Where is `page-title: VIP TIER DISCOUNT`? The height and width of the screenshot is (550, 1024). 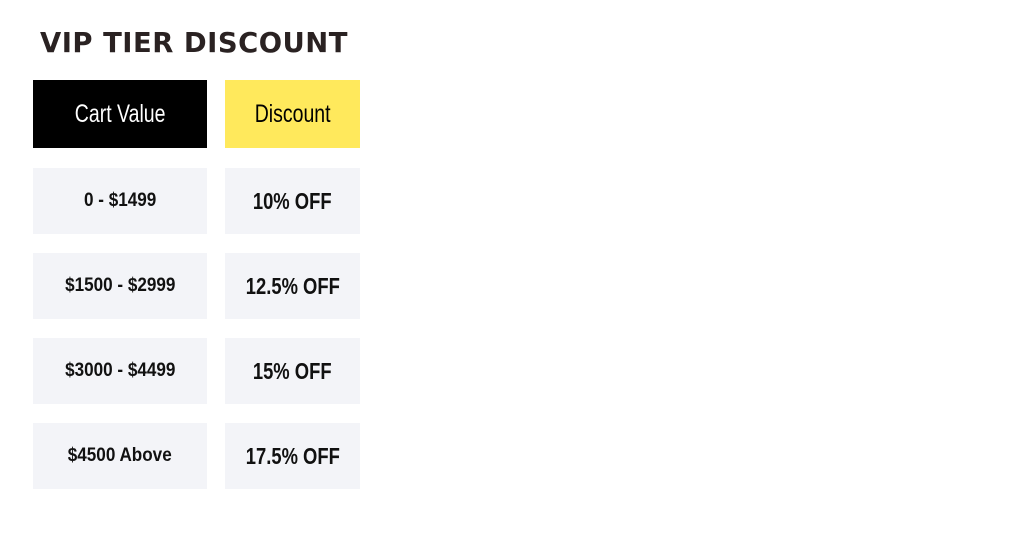 page-title: VIP TIER DISCOUNT is located at coordinates (194, 42).